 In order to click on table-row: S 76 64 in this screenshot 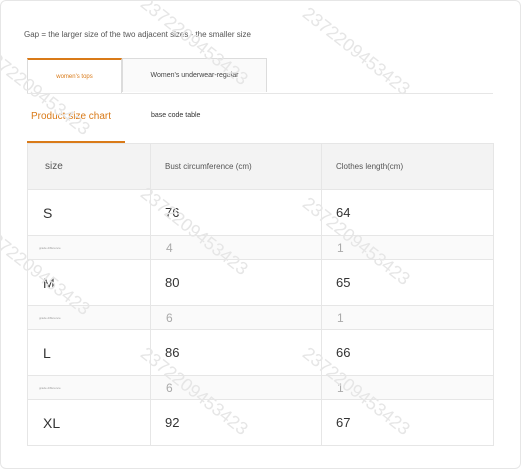, I will do `click(260, 212)`.